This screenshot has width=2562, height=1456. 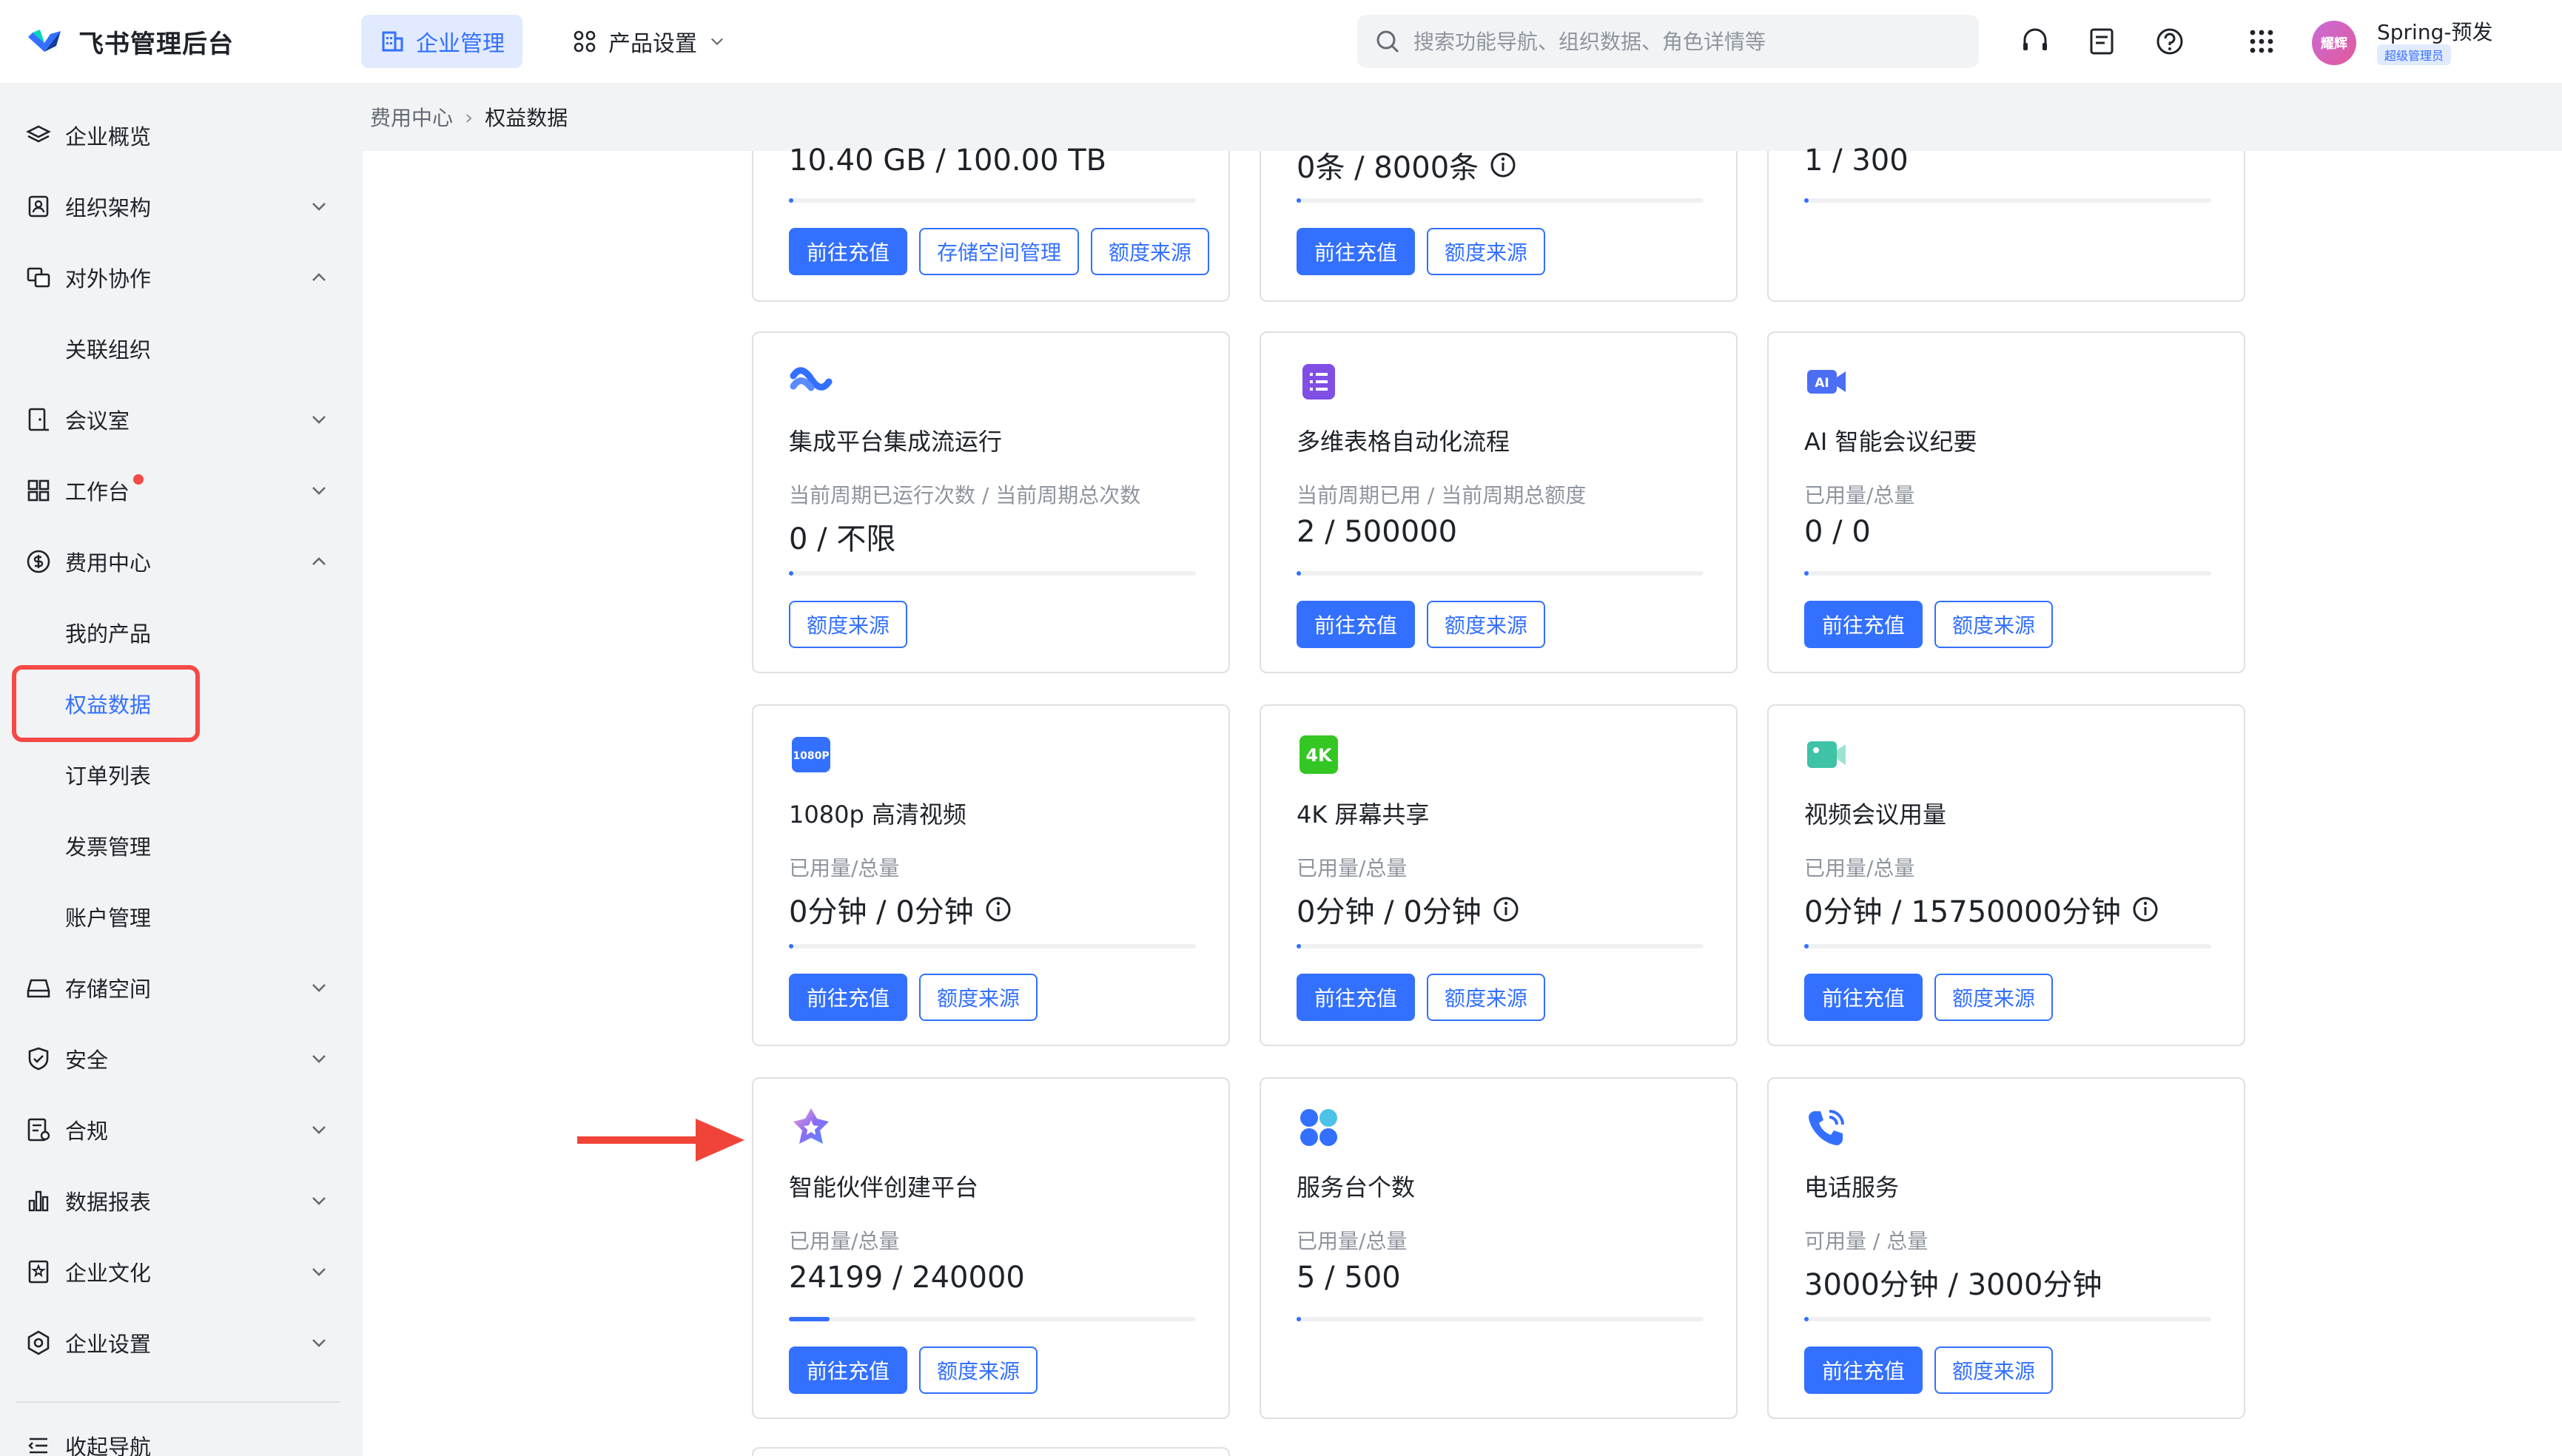 What do you see at coordinates (2006, 1248) in the screenshot?
I see `entitlement-card-phone-service: 电话服务 可用量 / 总量 3000分钟 / 3000分钟 前往充值 额度来源` at bounding box center [2006, 1248].